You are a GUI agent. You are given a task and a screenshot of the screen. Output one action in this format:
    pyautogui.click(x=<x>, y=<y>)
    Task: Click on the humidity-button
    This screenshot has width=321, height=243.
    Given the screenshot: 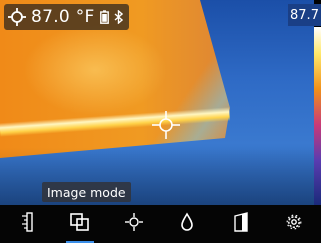 What is the action you would take?
    pyautogui.click(x=187, y=224)
    